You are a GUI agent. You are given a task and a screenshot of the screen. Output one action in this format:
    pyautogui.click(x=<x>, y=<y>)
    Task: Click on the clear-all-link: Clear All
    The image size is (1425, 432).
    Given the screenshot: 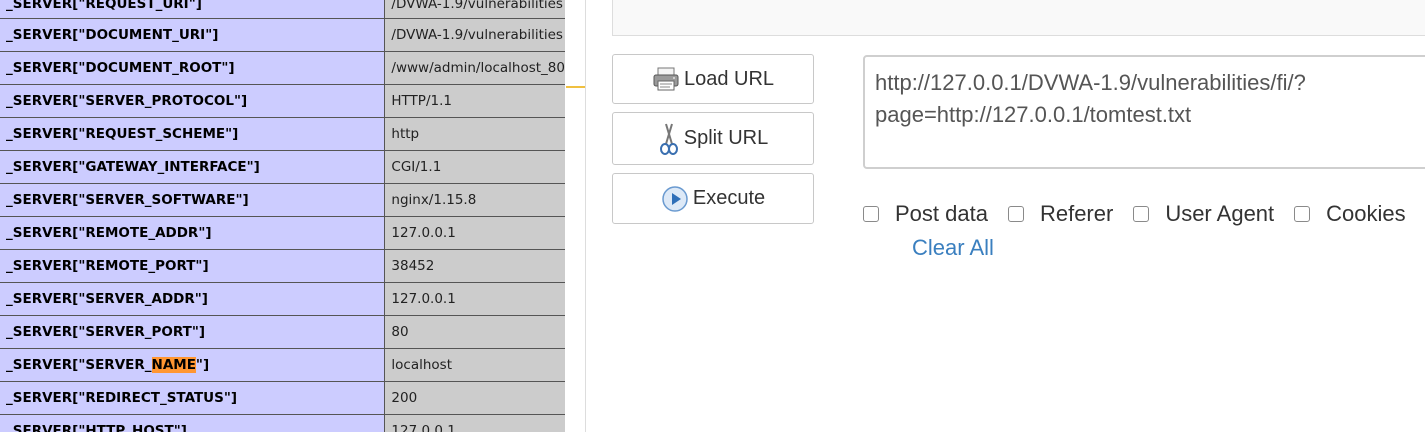 What is the action you would take?
    pyautogui.click(x=953, y=248)
    